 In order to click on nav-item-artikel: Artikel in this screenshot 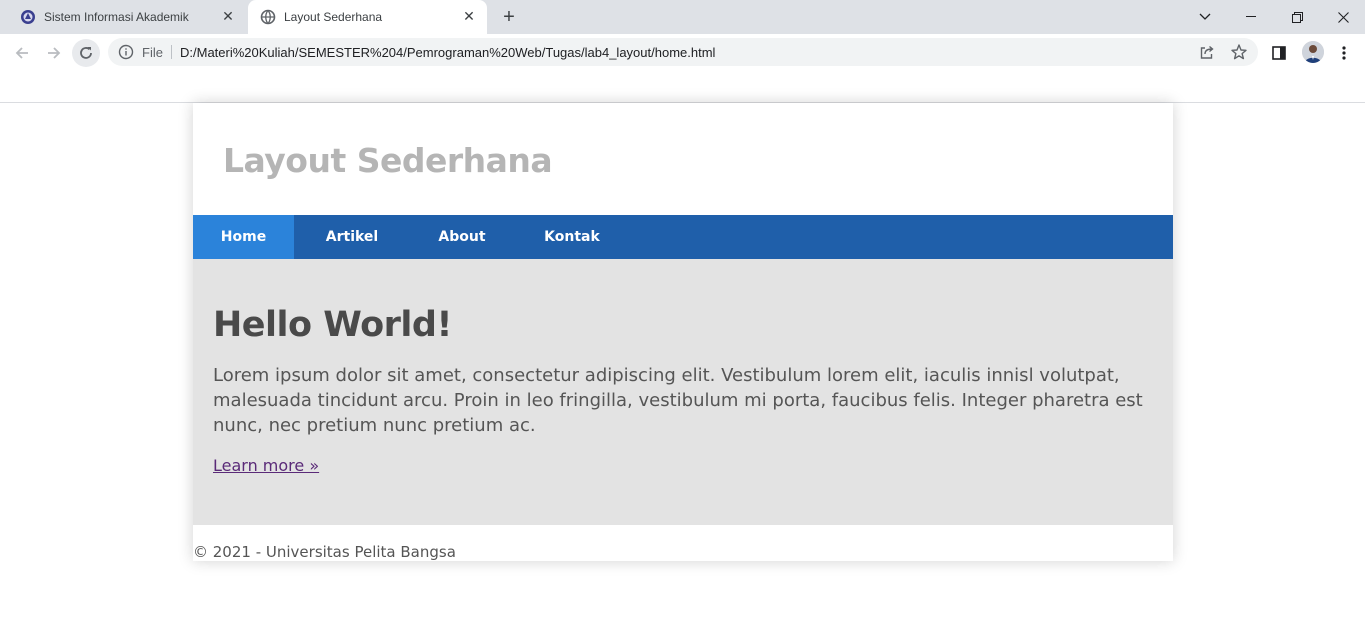, I will do `click(352, 237)`.